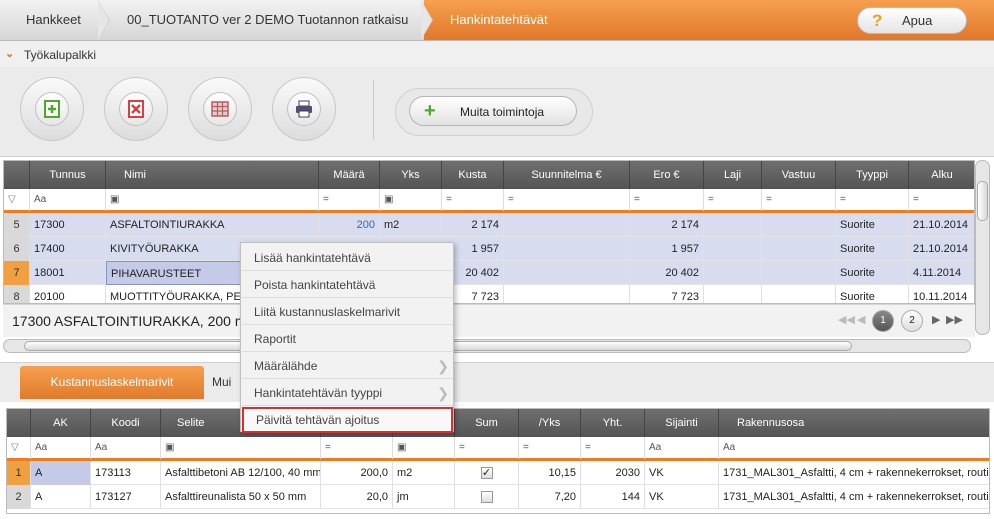  What do you see at coordinates (19, 497) in the screenshot?
I see `row-number: 2` at bounding box center [19, 497].